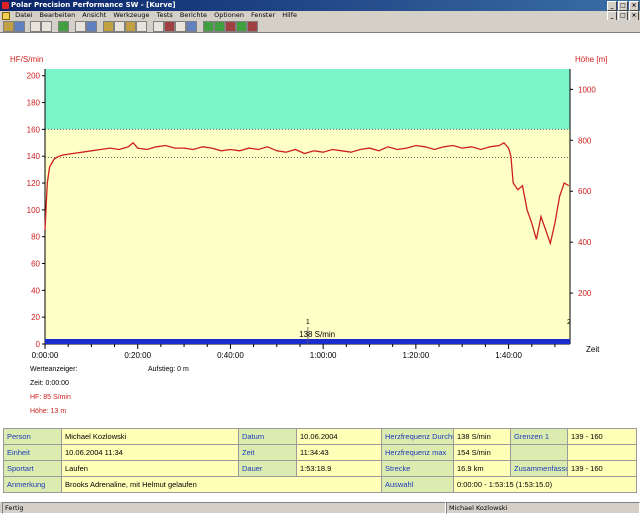 The image size is (640, 514). Describe the element at coordinates (150, 468) in the screenshot. I see `value-sportart: Laufen` at that location.